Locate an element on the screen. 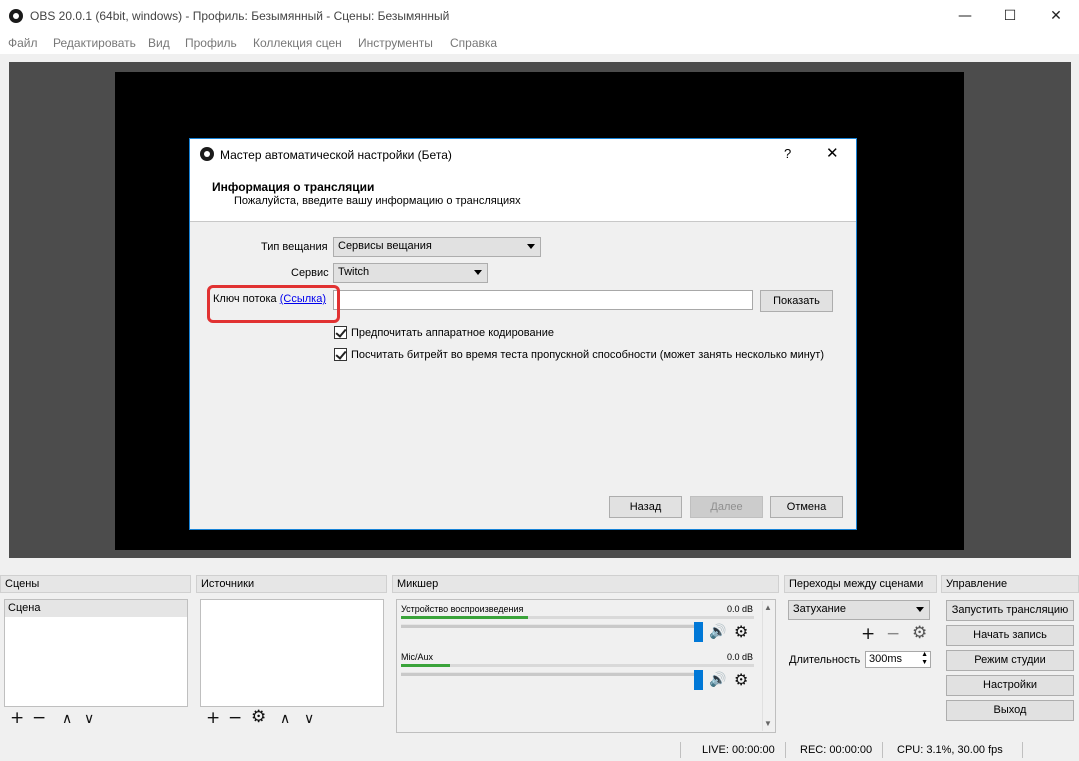  duration-spinbox: 300ms ▲ ▼ is located at coordinates (898, 659).